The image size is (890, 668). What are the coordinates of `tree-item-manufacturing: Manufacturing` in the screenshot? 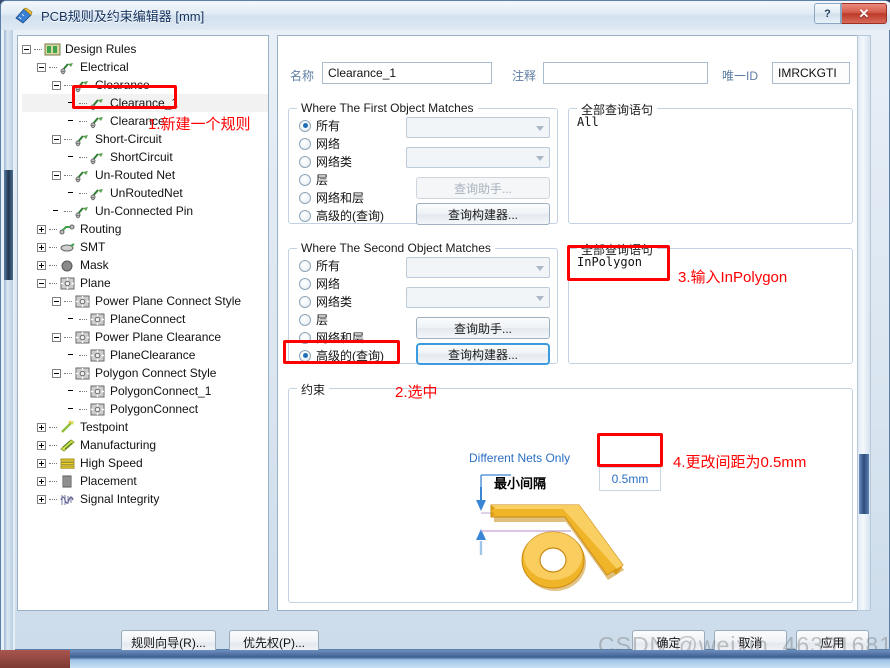 It's located at (145, 445).